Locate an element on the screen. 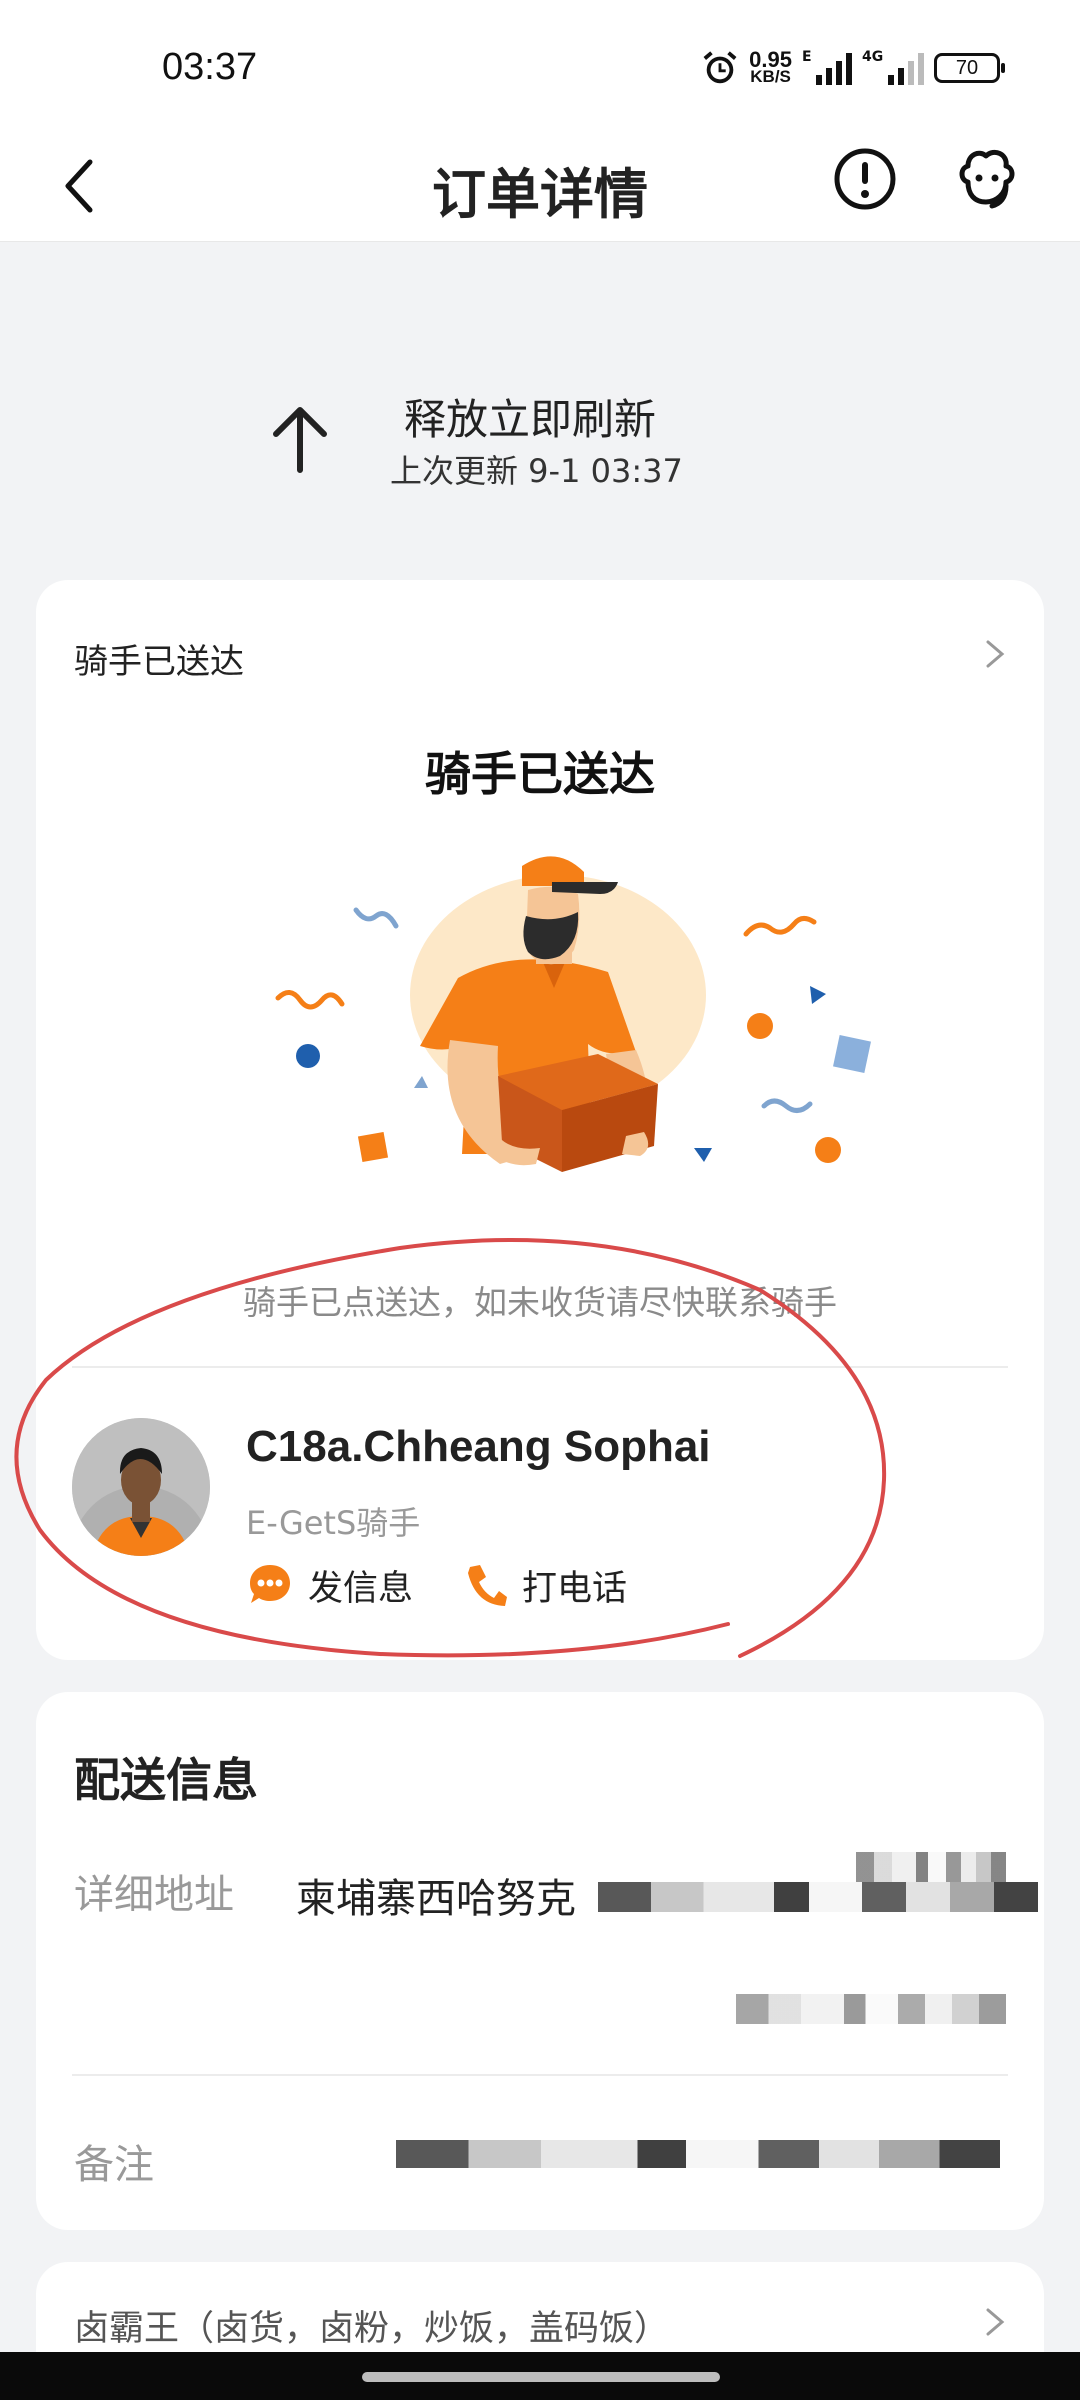  home-indicator is located at coordinates (541, 2377).